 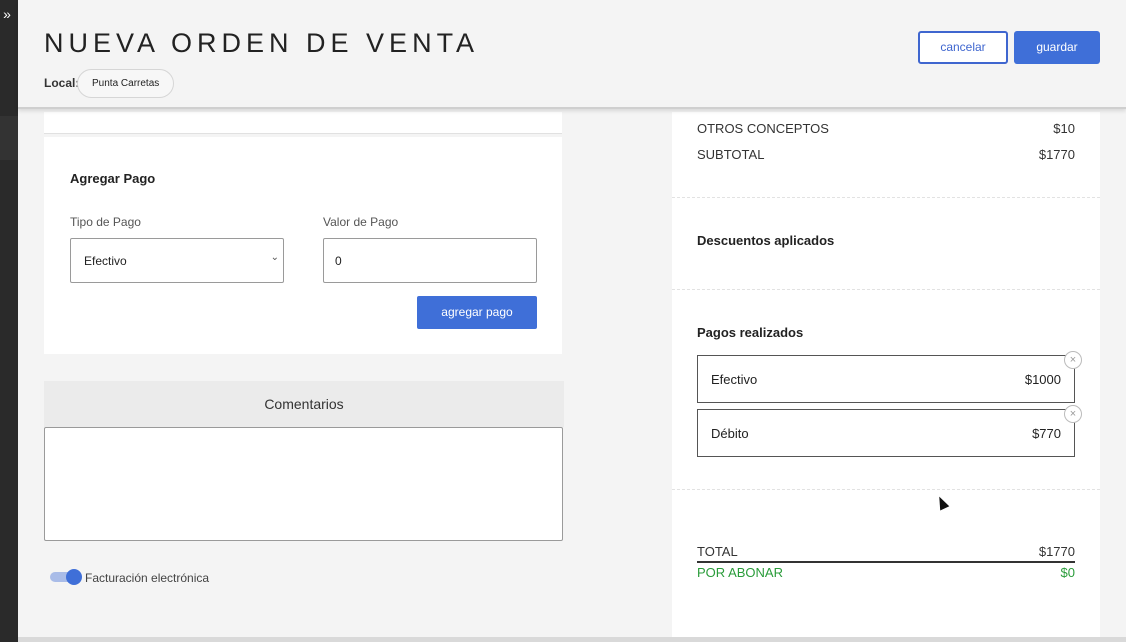 What do you see at coordinates (1056, 154) in the screenshot?
I see `summary-row-amount: $1770` at bounding box center [1056, 154].